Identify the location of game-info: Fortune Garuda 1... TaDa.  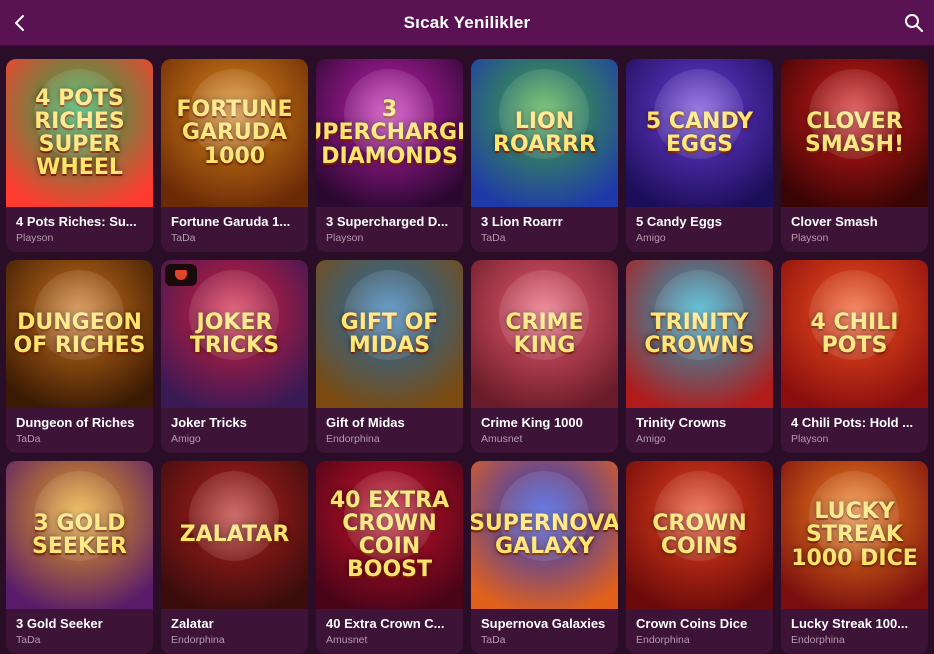
(234, 225).